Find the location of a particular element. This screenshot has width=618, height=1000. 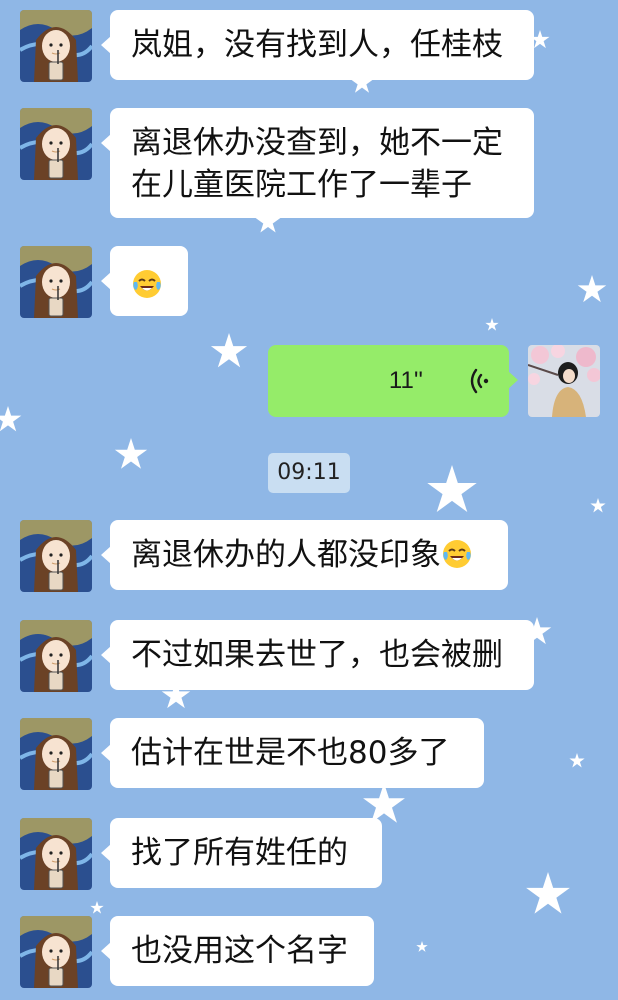

message-bubble is located at coordinates (144, 281).